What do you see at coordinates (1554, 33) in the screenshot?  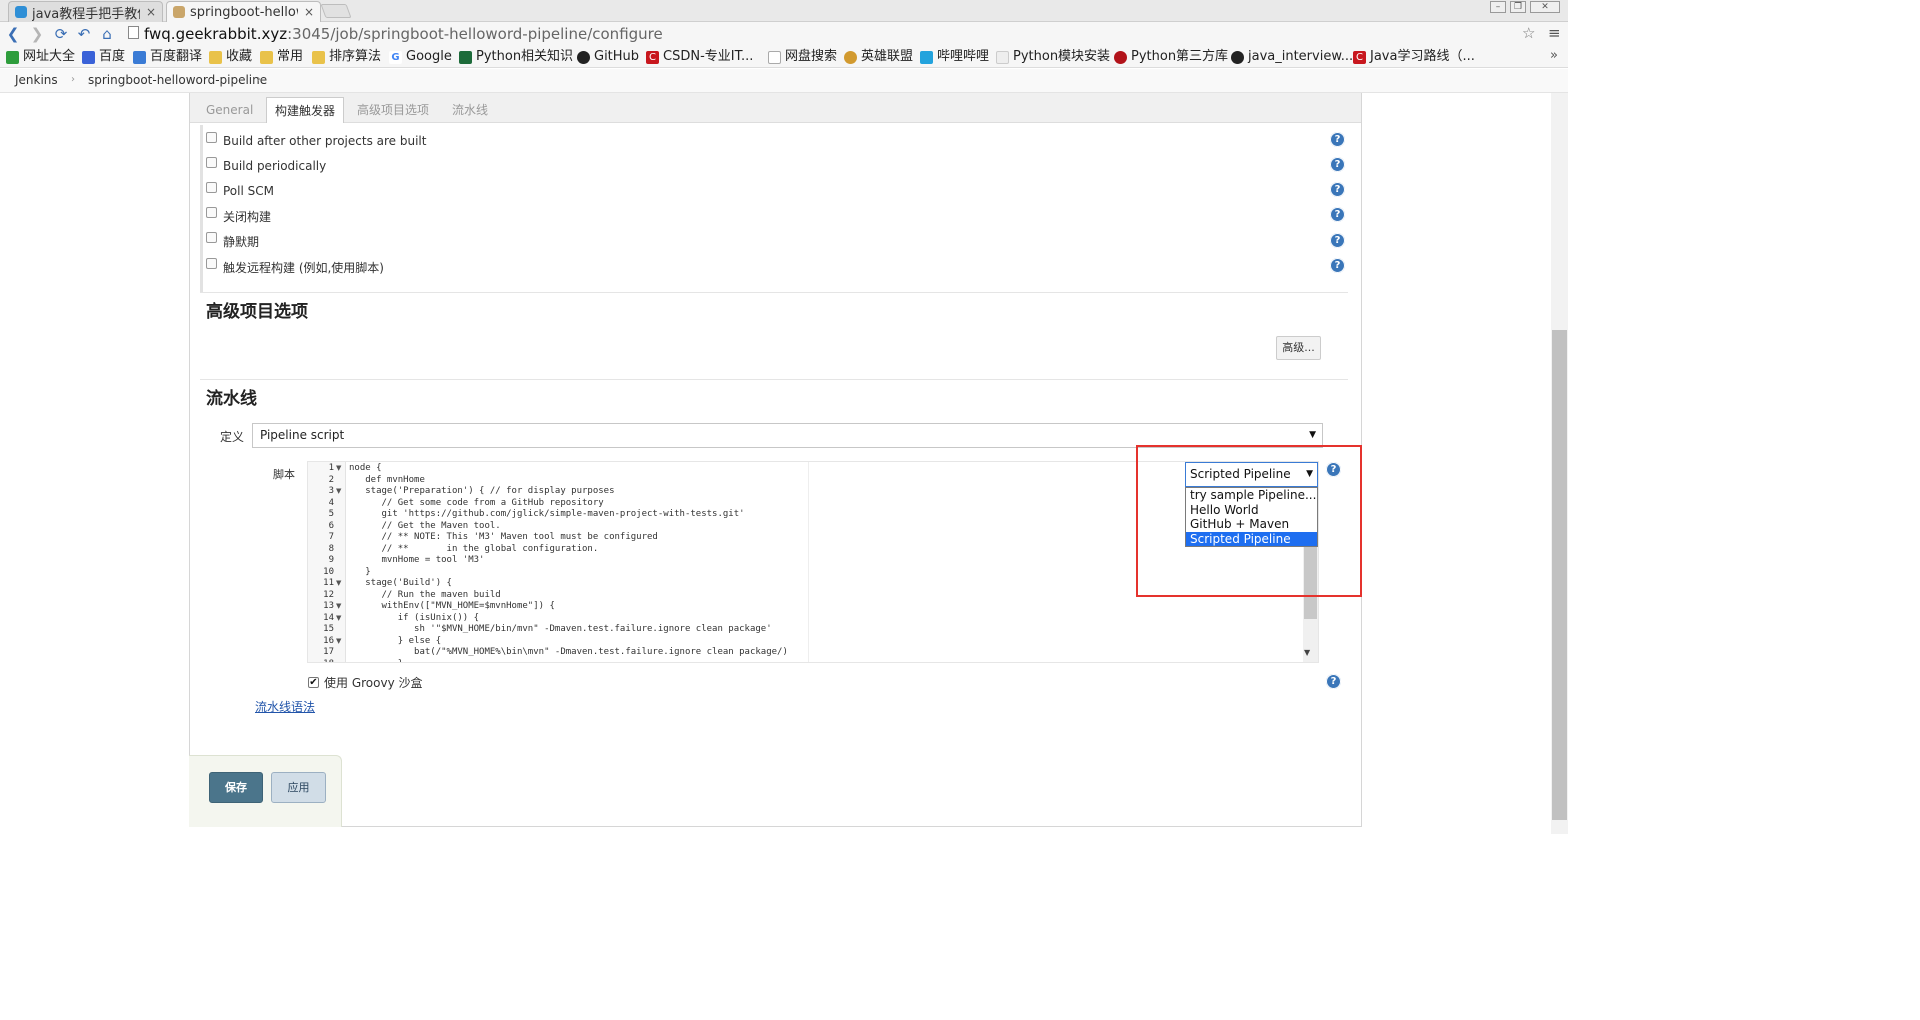 I see `menu-icon: ≡` at bounding box center [1554, 33].